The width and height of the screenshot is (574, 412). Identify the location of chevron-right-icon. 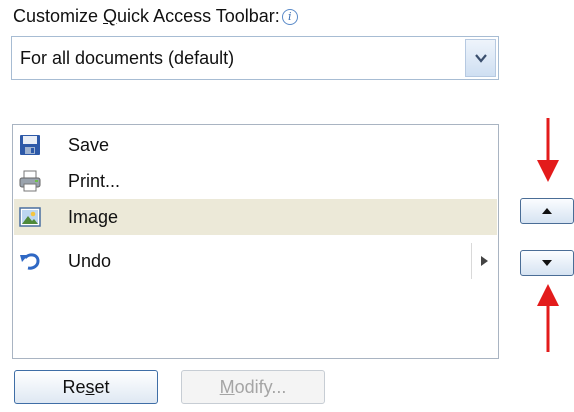
(484, 261).